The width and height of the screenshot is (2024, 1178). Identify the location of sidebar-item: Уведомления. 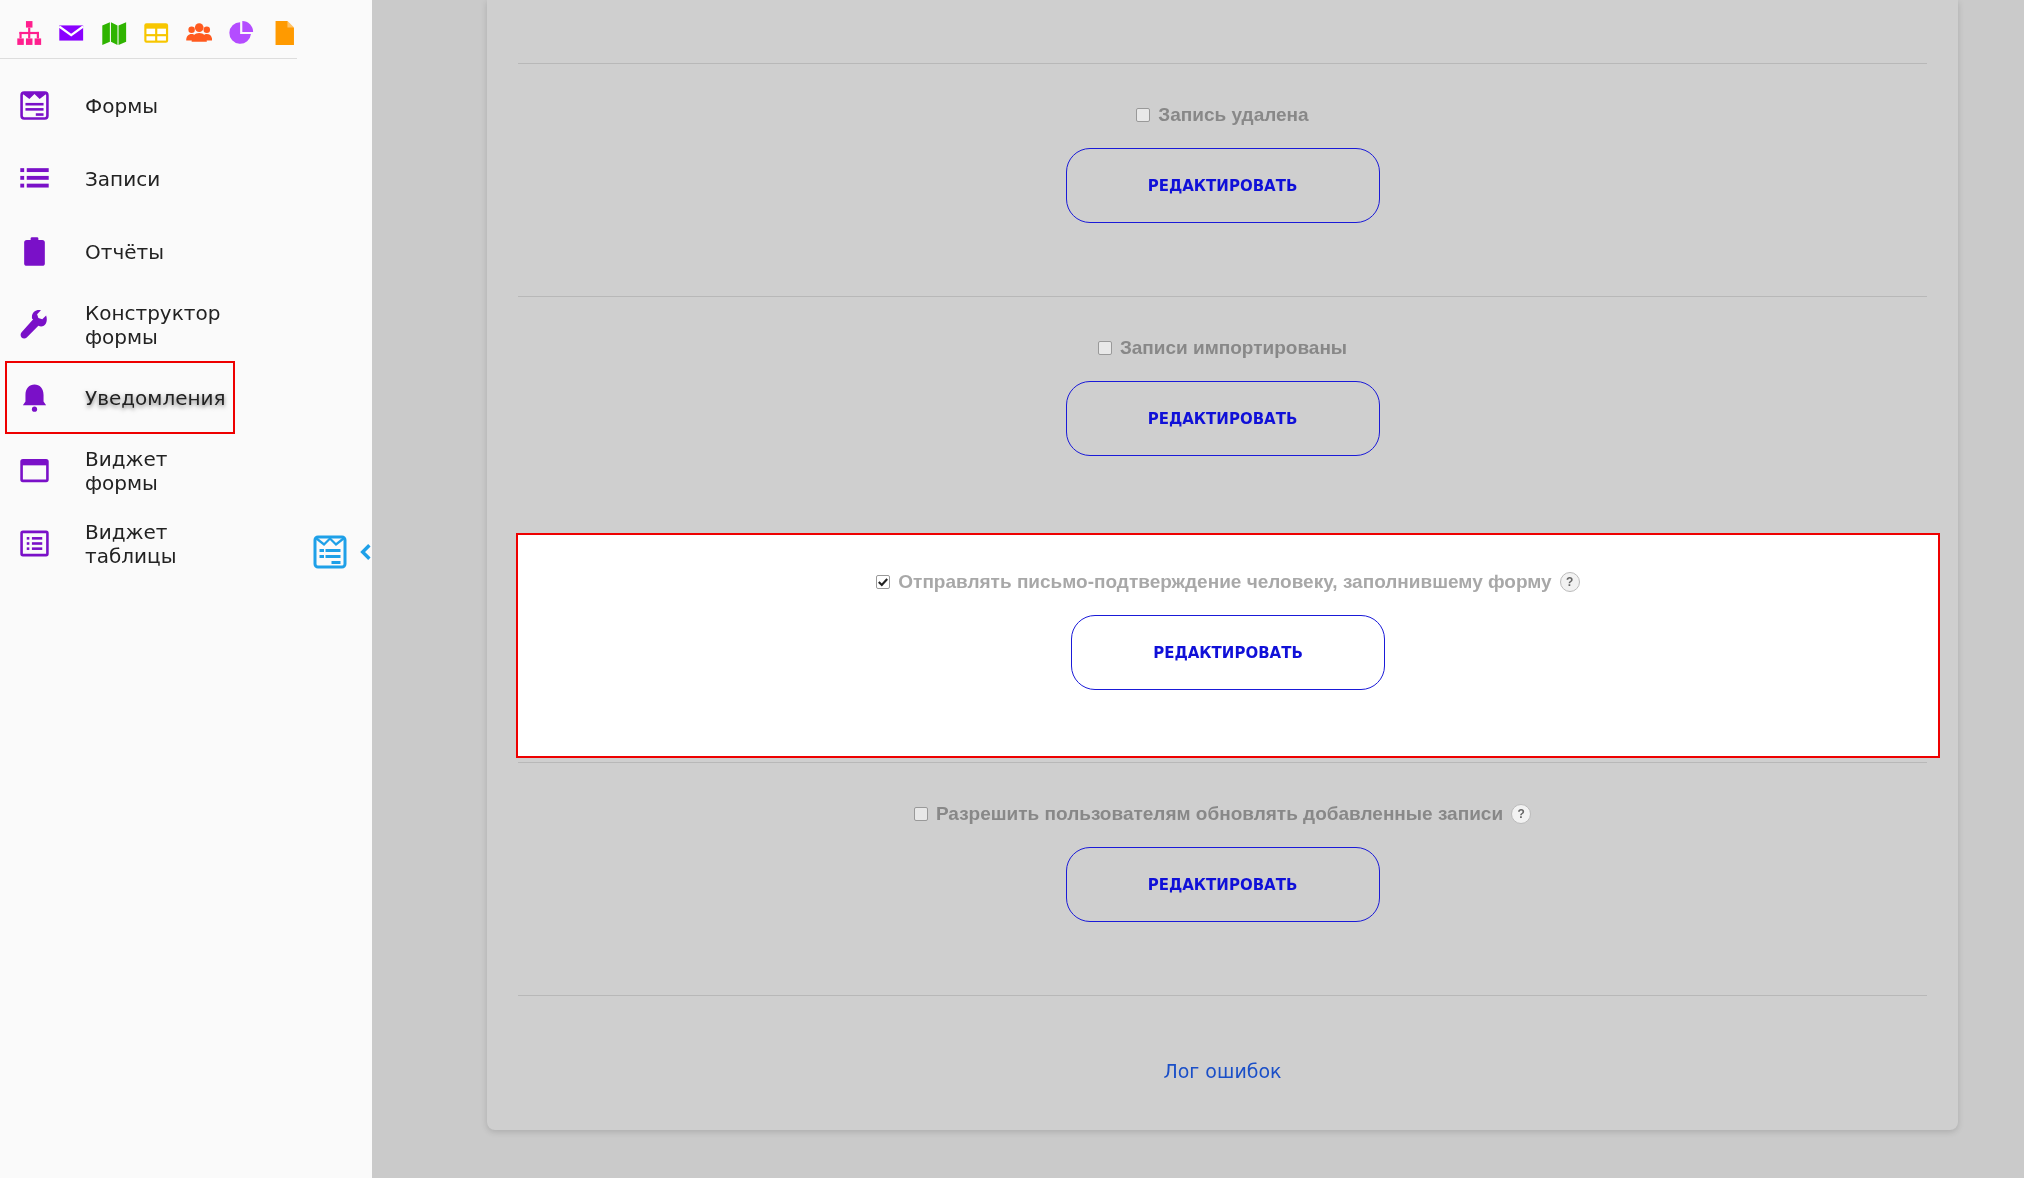
(120, 397).